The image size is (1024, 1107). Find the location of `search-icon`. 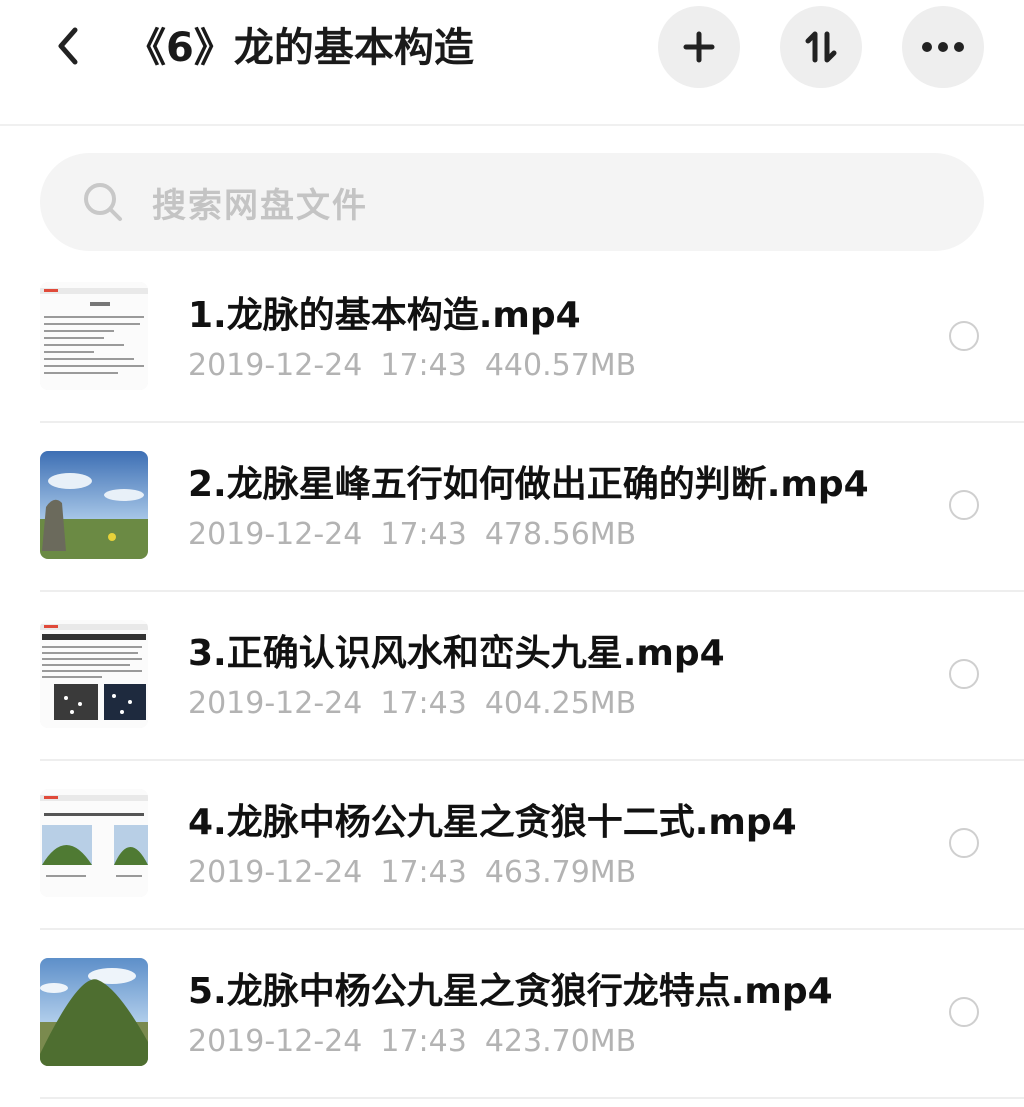

search-icon is located at coordinates (103, 202).